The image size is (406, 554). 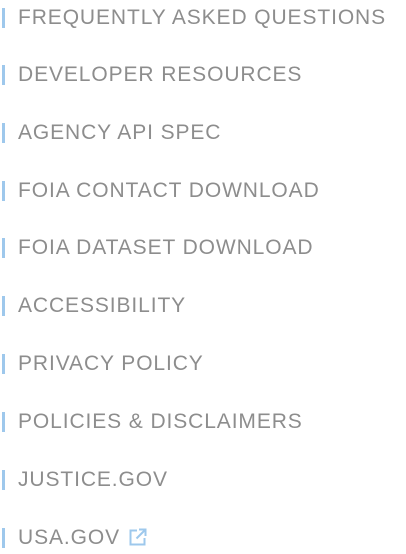 I want to click on foia-contact-download-link: FOIA CONTACT DOWNLOAD, so click(x=169, y=191).